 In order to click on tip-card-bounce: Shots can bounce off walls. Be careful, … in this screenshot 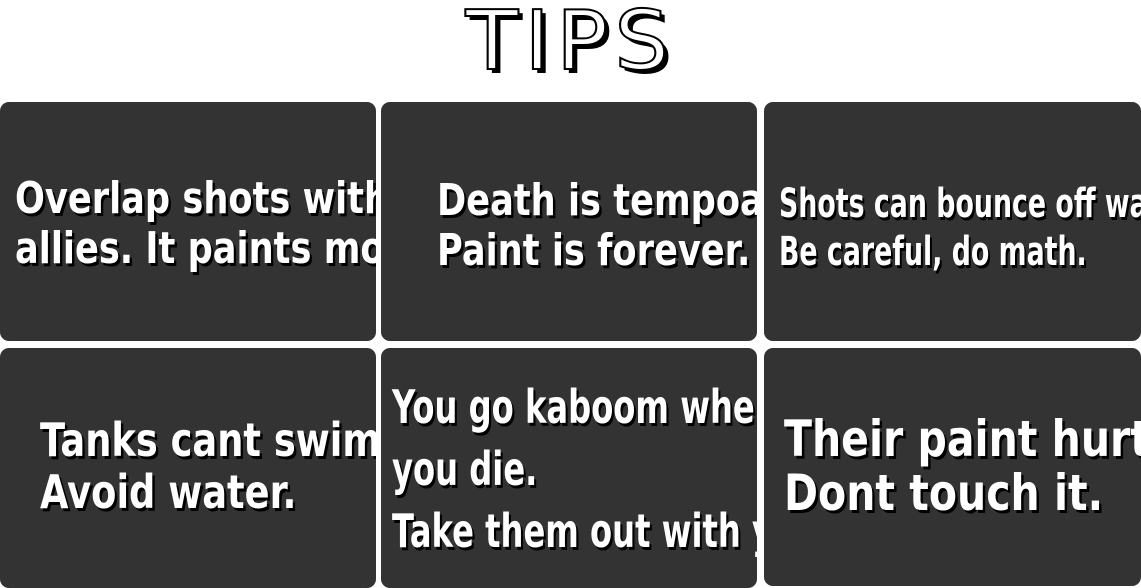, I will do `click(952, 221)`.